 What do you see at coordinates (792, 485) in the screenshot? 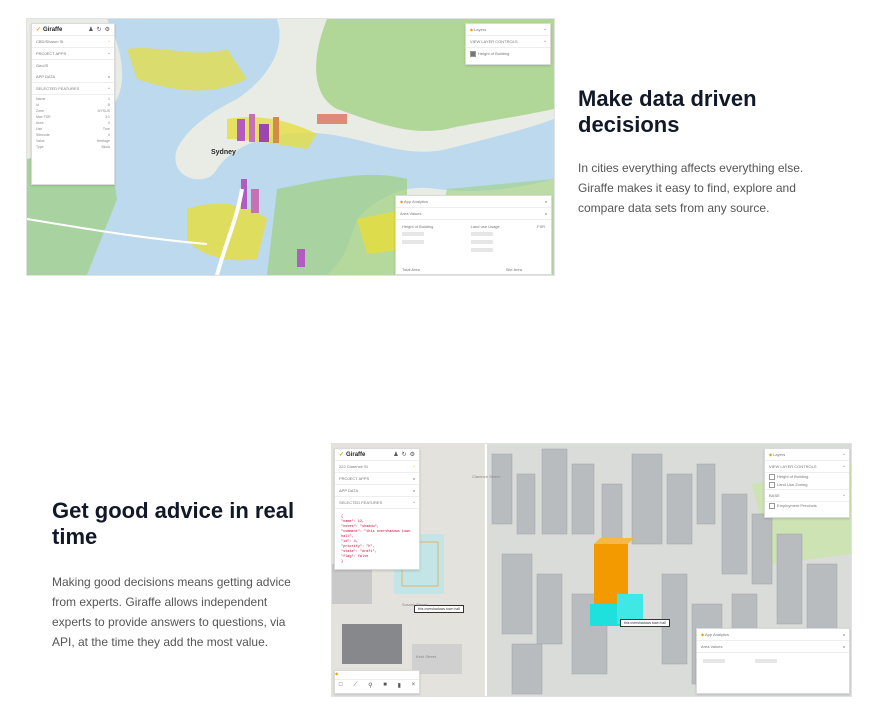
I see `layer-item-label: Land Use Zoning` at bounding box center [792, 485].